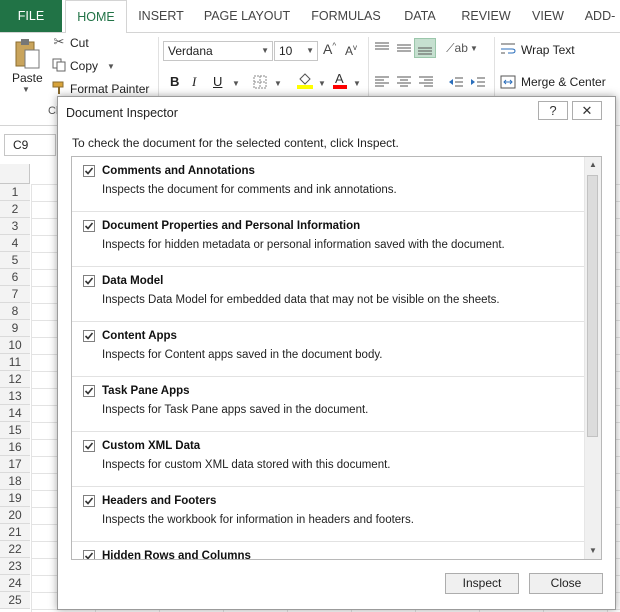 The width and height of the screenshot is (620, 612). I want to click on row-header: 8, so click(15, 311).